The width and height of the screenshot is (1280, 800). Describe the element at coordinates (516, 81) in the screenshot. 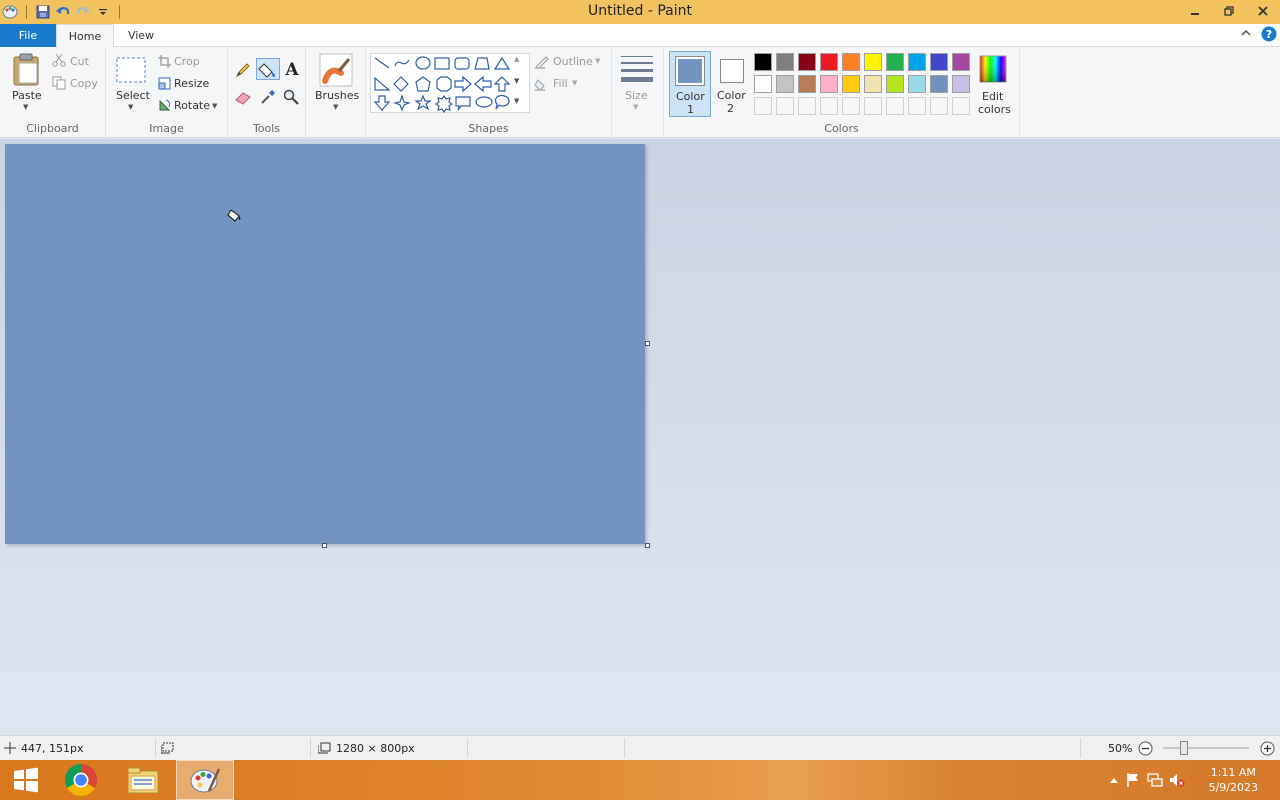

I see `shapes-scroll-down-icon: ▼` at that location.